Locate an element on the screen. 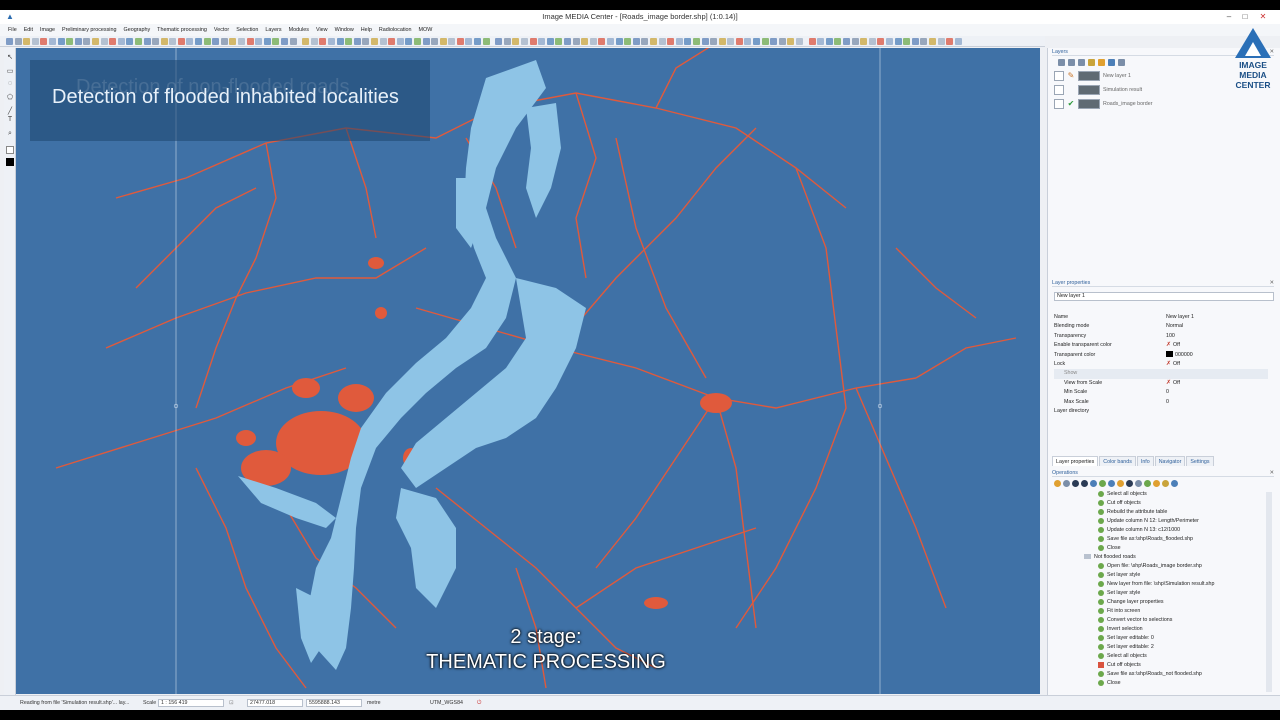 Image resolution: width=1280 pixels, height=720 pixels. operation-item: Invert selection is located at coordinates (1120, 629).